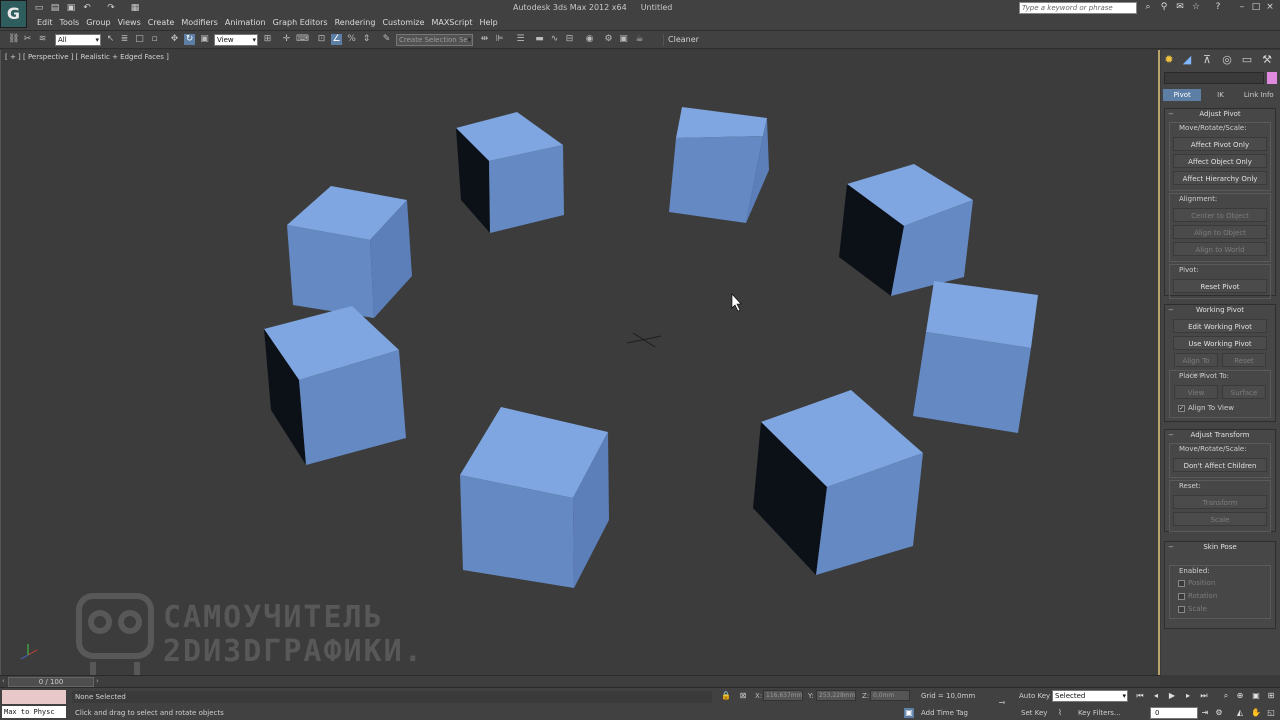 The image size is (1280, 720). I want to click on key-icon: ⊸, so click(1002, 703).